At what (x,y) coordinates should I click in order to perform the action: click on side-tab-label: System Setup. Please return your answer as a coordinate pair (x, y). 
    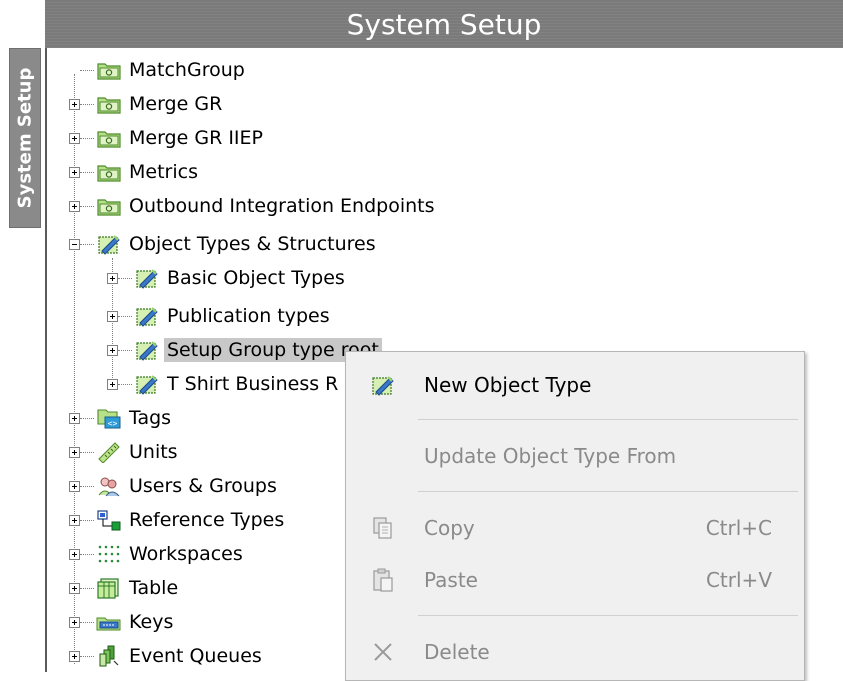
    Looking at the image, I should click on (25, 138).